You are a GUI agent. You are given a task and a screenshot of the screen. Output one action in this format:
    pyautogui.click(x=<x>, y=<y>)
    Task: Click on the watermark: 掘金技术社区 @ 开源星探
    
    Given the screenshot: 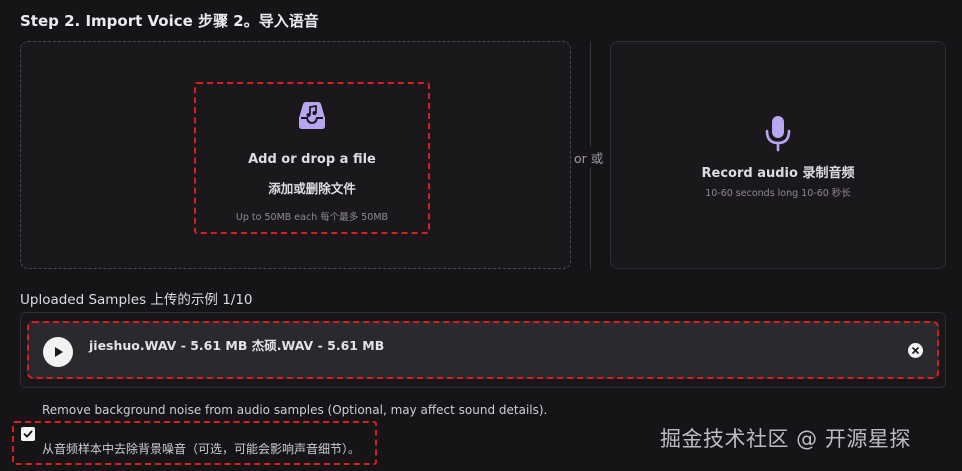 What is the action you would take?
    pyautogui.click(x=785, y=439)
    